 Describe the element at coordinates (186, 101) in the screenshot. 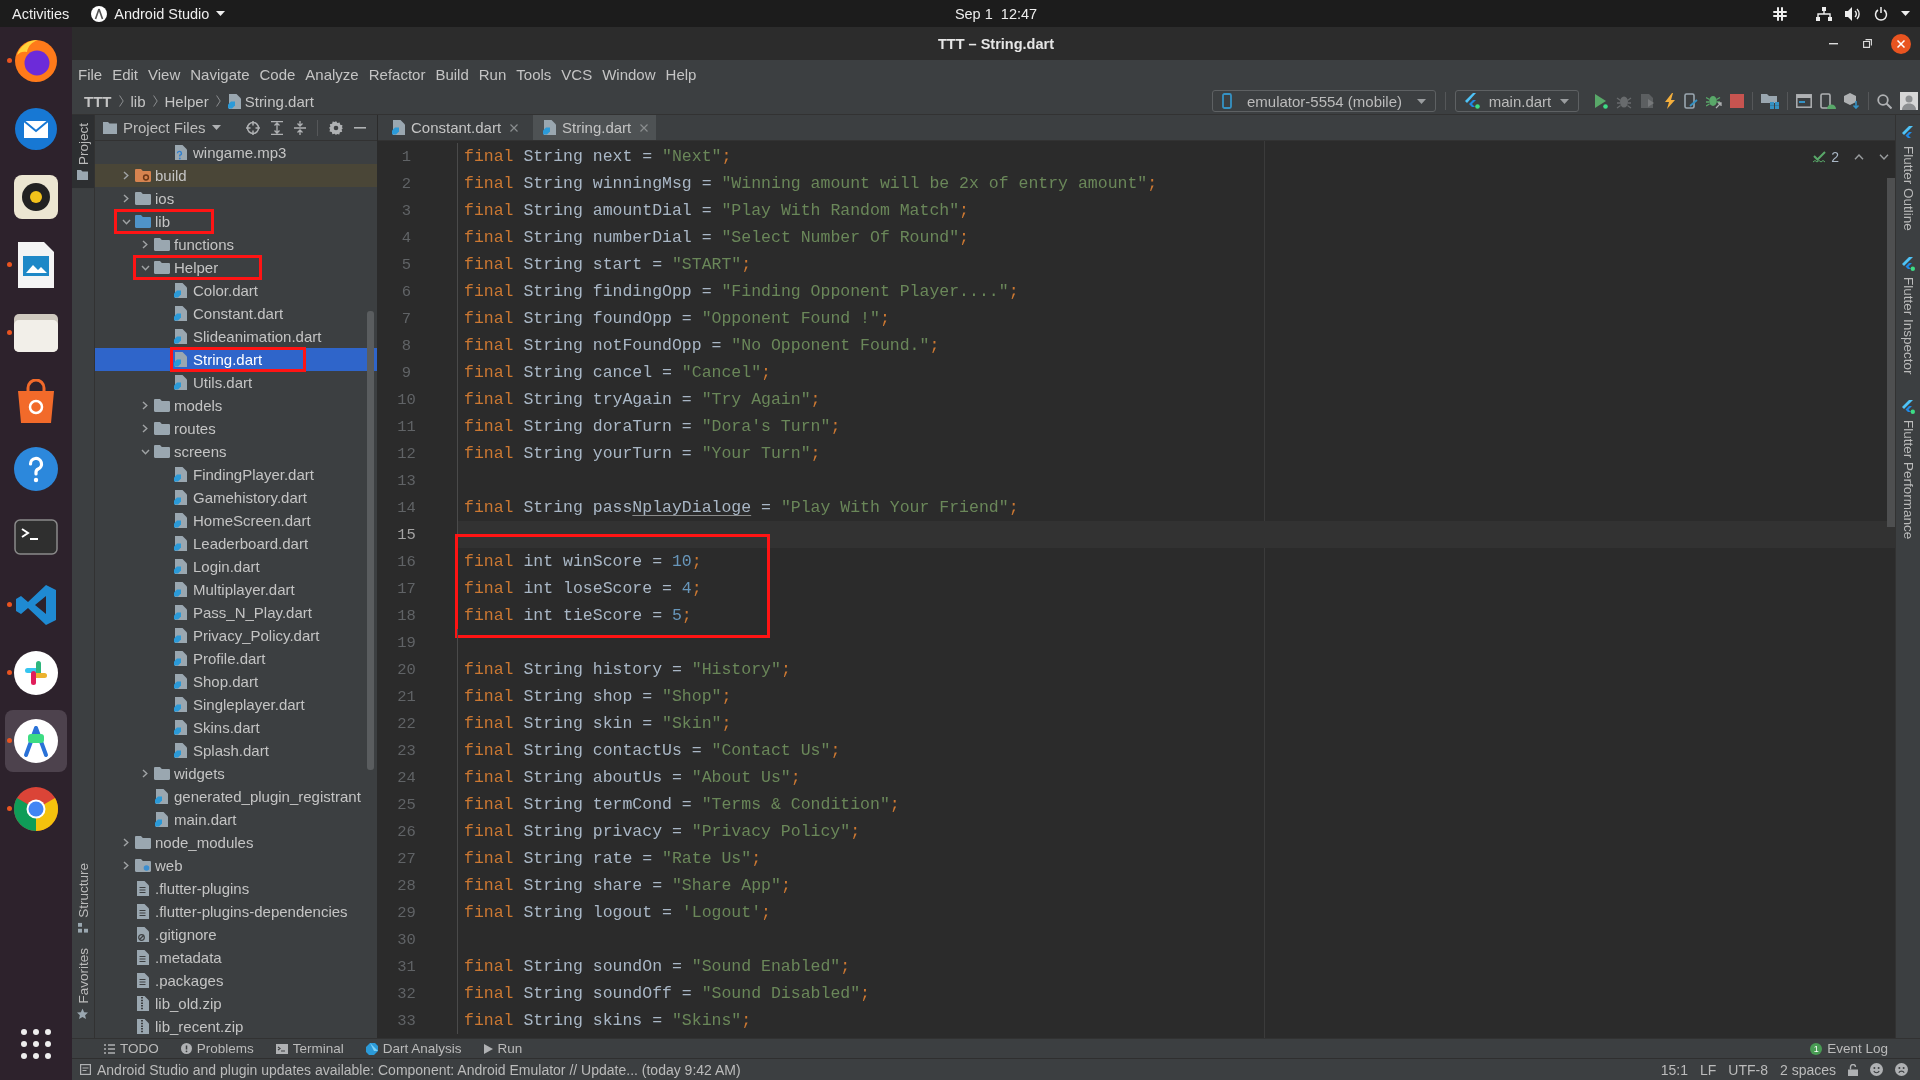

I see `breadcrumb: Helper` at that location.